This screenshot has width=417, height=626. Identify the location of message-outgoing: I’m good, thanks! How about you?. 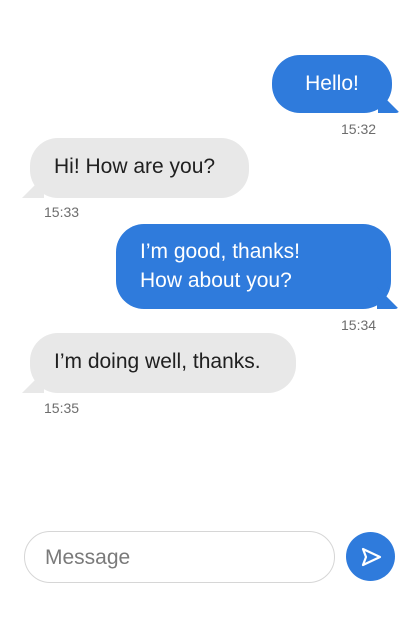
(253, 266).